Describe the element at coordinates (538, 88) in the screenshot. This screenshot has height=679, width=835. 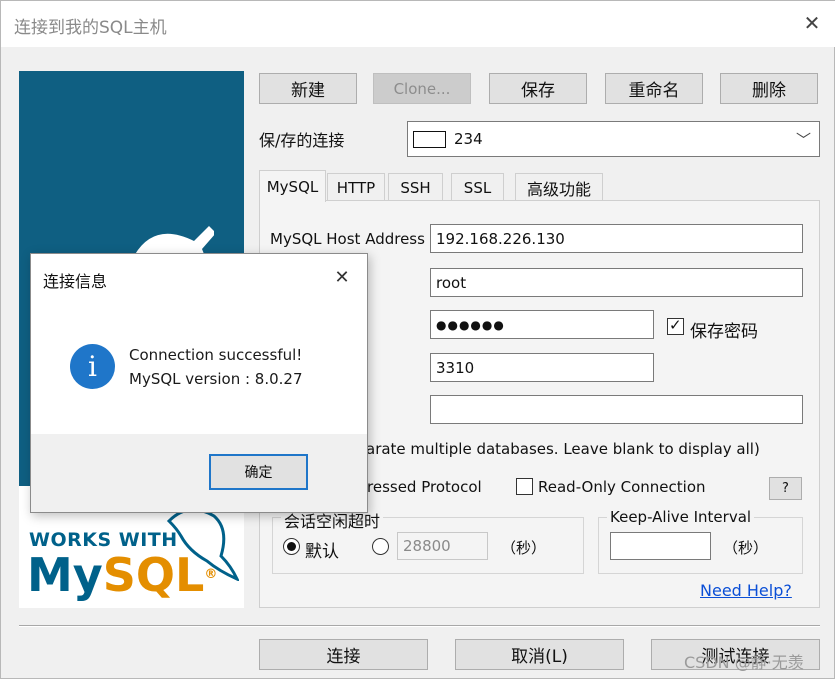
I see `save-button: 保存` at that location.